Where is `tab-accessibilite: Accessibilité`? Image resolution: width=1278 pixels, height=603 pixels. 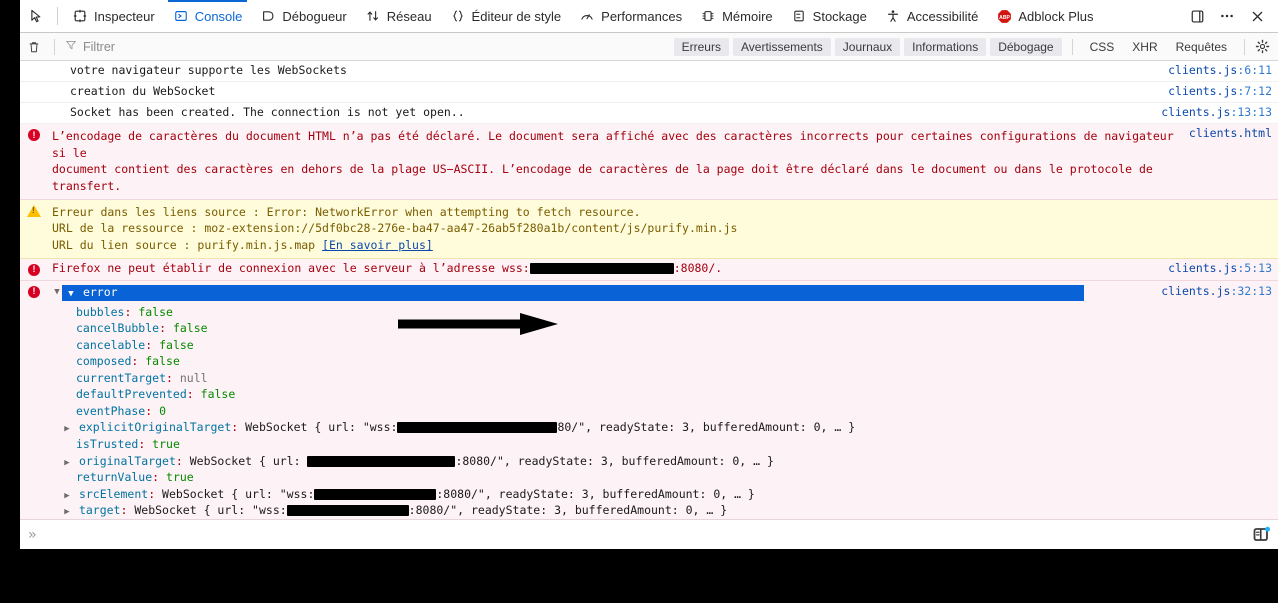 tab-accessibilite: Accessibilité is located at coordinates (932, 16).